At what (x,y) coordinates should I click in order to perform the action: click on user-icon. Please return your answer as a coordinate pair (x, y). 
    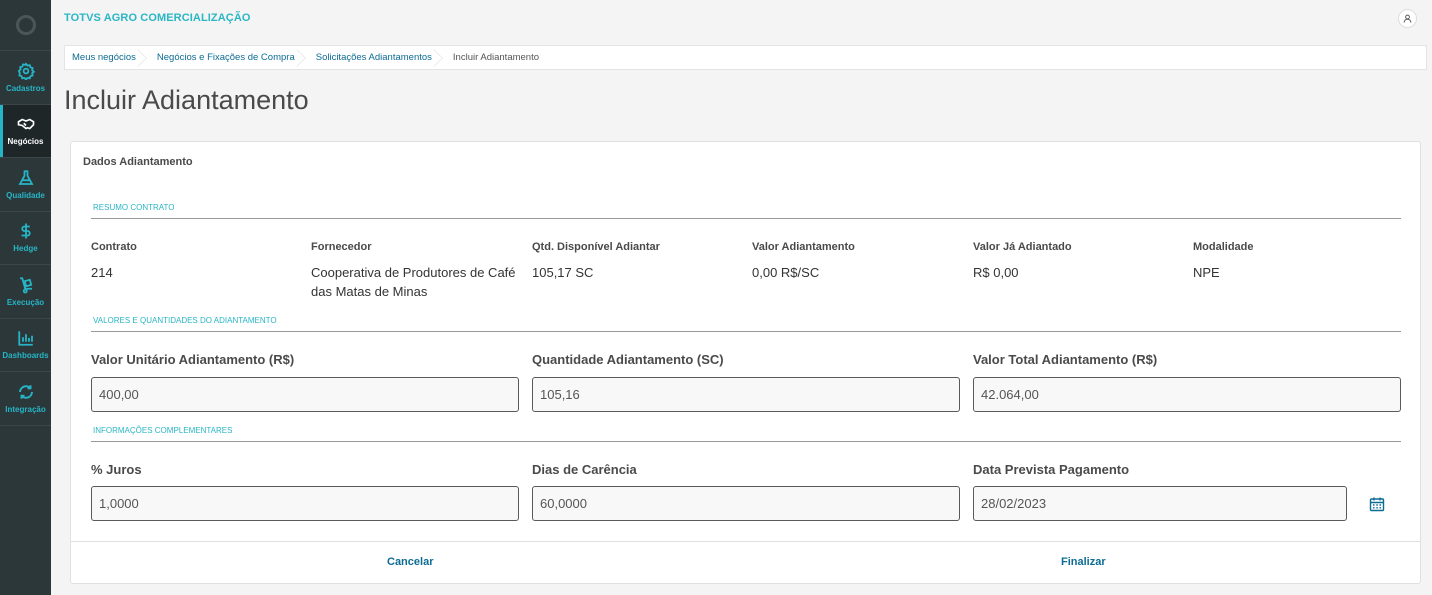
    Looking at the image, I should click on (1407, 18).